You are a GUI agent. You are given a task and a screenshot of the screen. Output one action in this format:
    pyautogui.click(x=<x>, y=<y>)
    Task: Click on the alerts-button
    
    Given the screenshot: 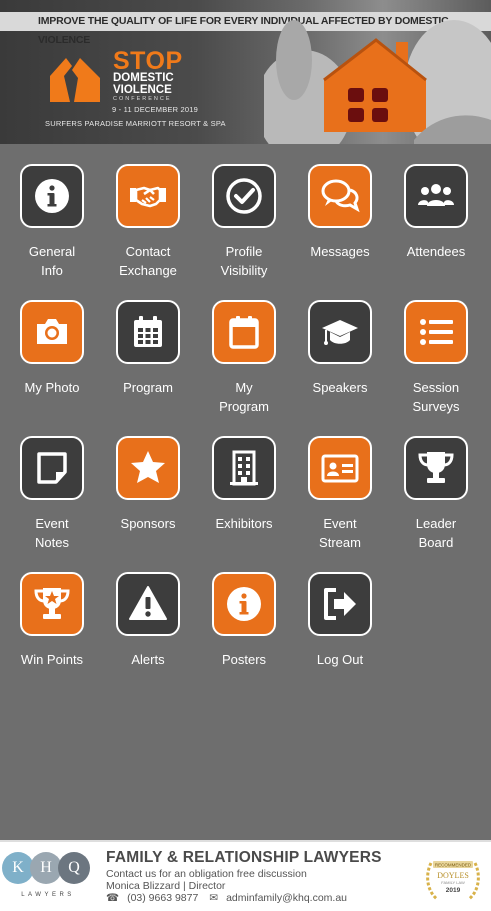 What is the action you would take?
    pyautogui.click(x=148, y=604)
    